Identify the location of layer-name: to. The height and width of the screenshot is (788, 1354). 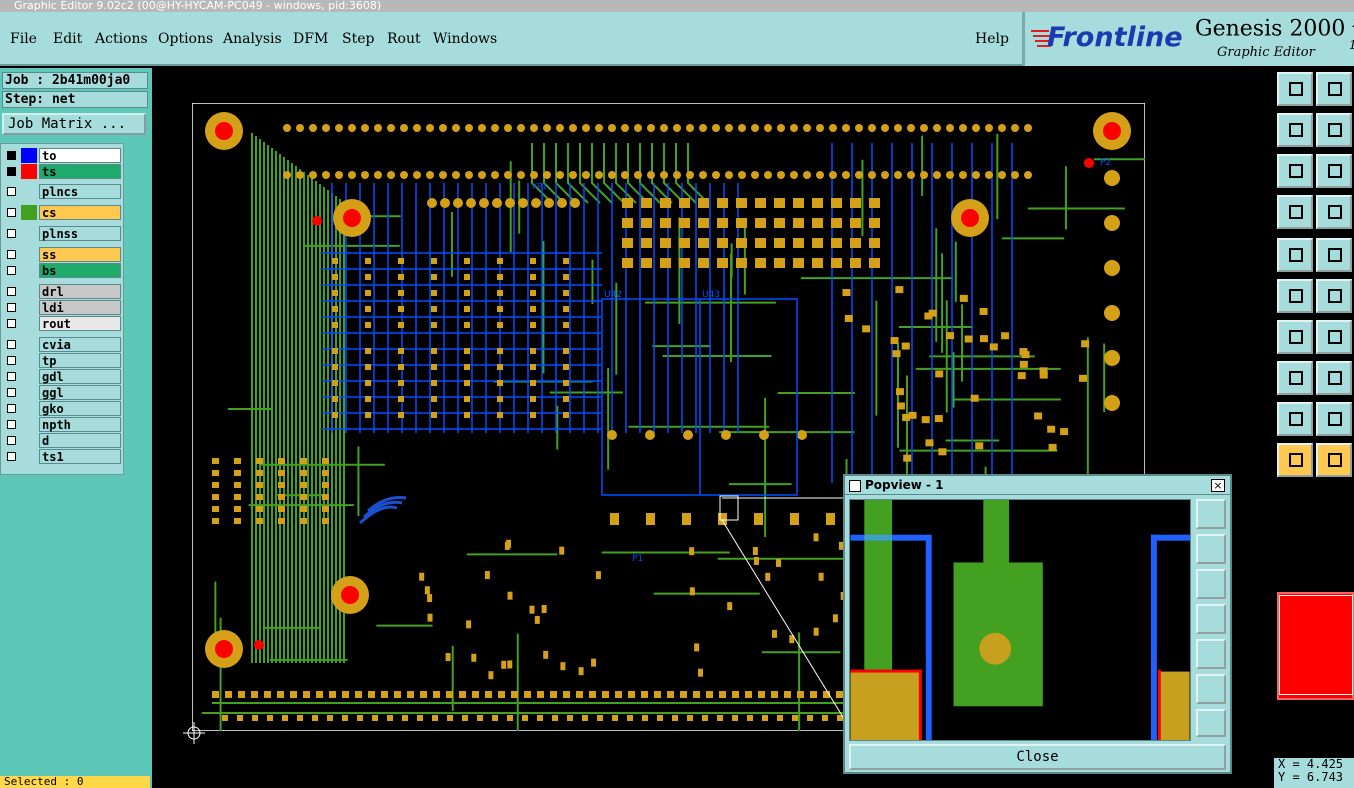
(80, 155).